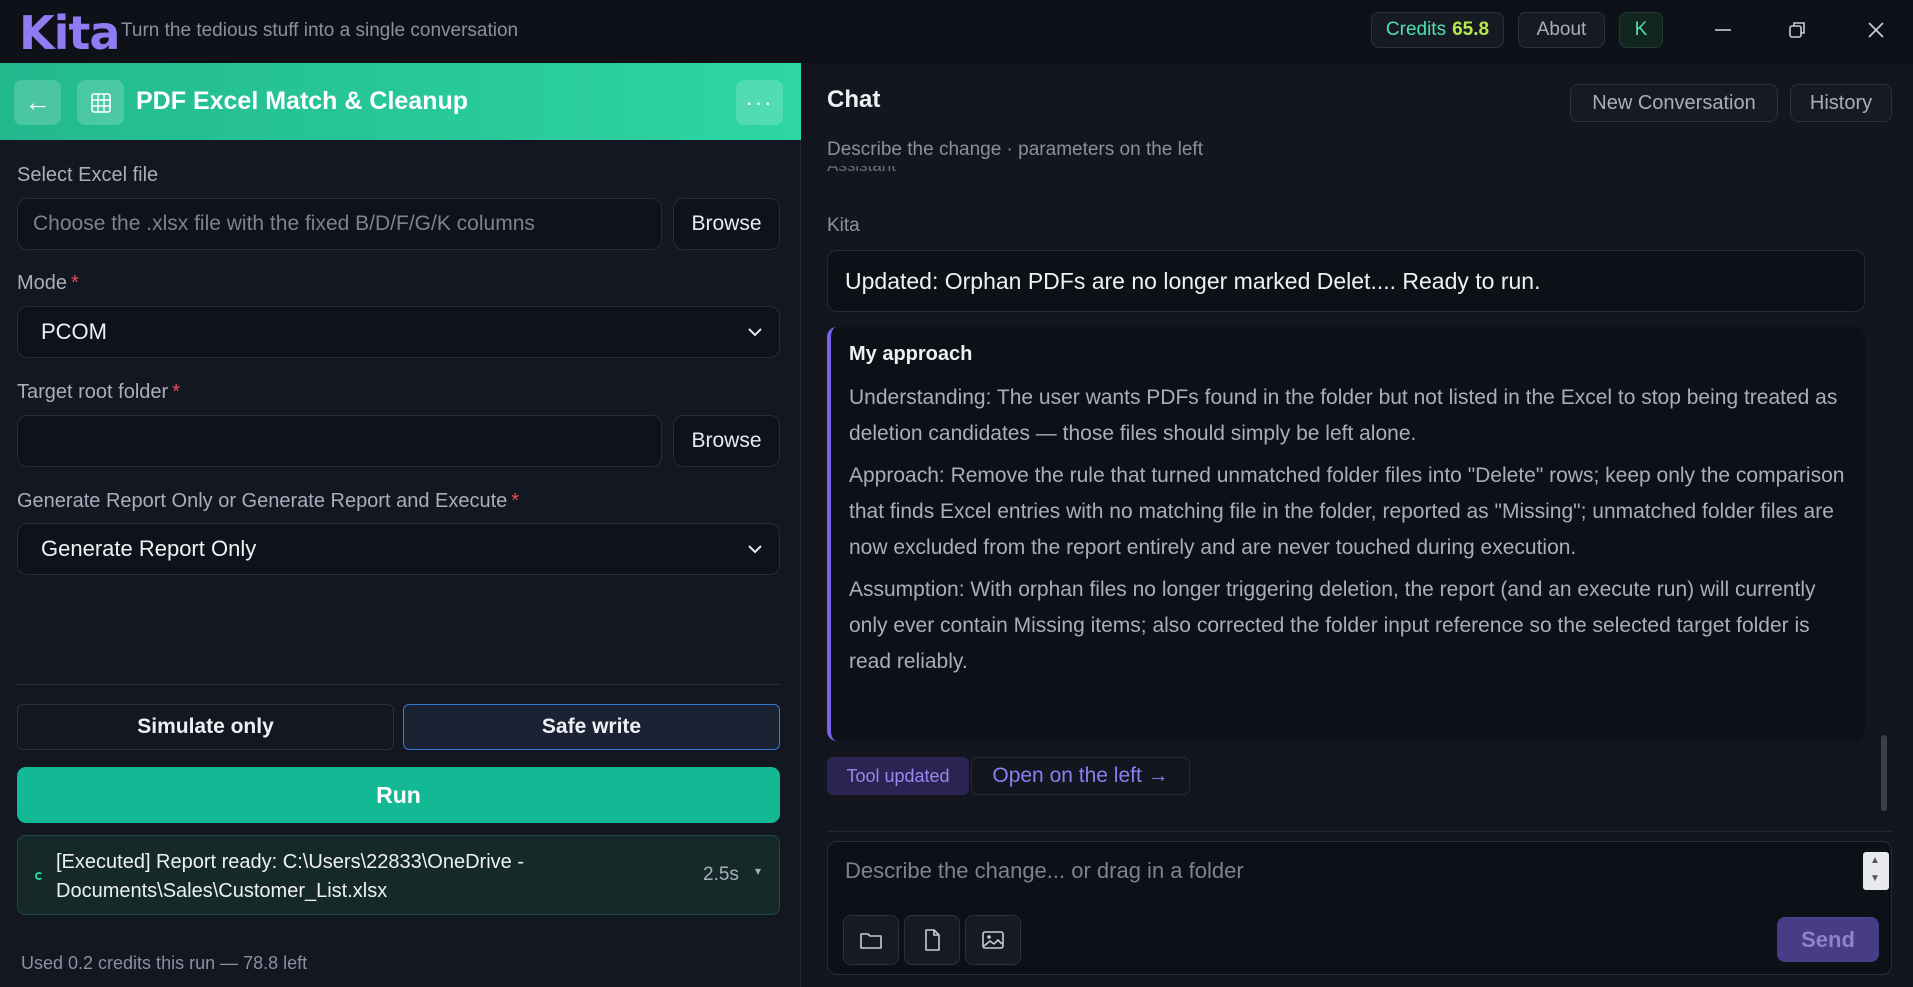 The height and width of the screenshot is (987, 1913). Describe the element at coordinates (1359, 908) in the screenshot. I see `composer: ▲ ▼ Send` at that location.